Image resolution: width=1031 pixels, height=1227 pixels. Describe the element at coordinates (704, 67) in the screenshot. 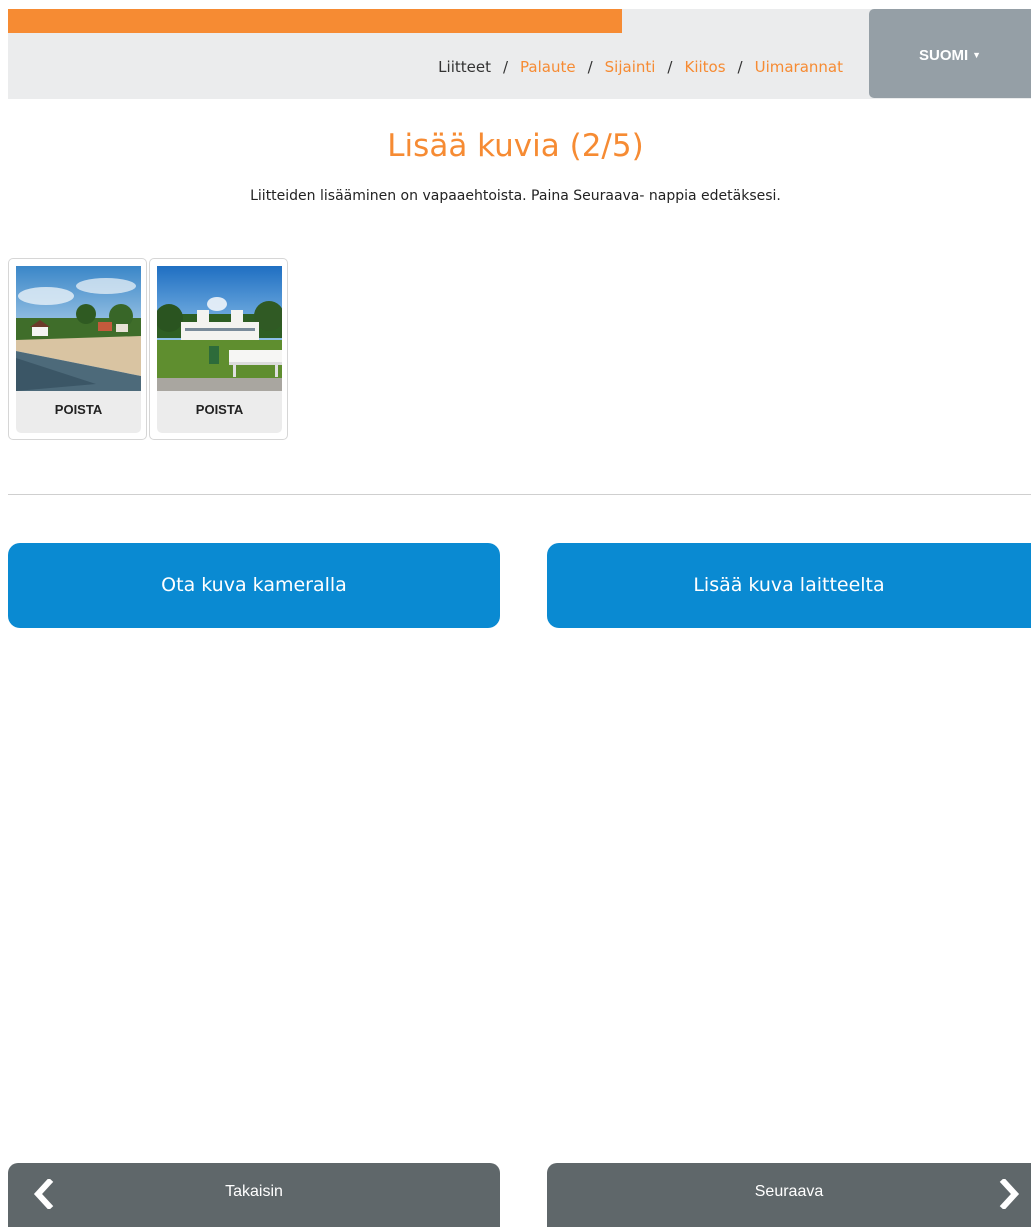

I see `breadcrumb-item-kiitos: Kiitos` at that location.